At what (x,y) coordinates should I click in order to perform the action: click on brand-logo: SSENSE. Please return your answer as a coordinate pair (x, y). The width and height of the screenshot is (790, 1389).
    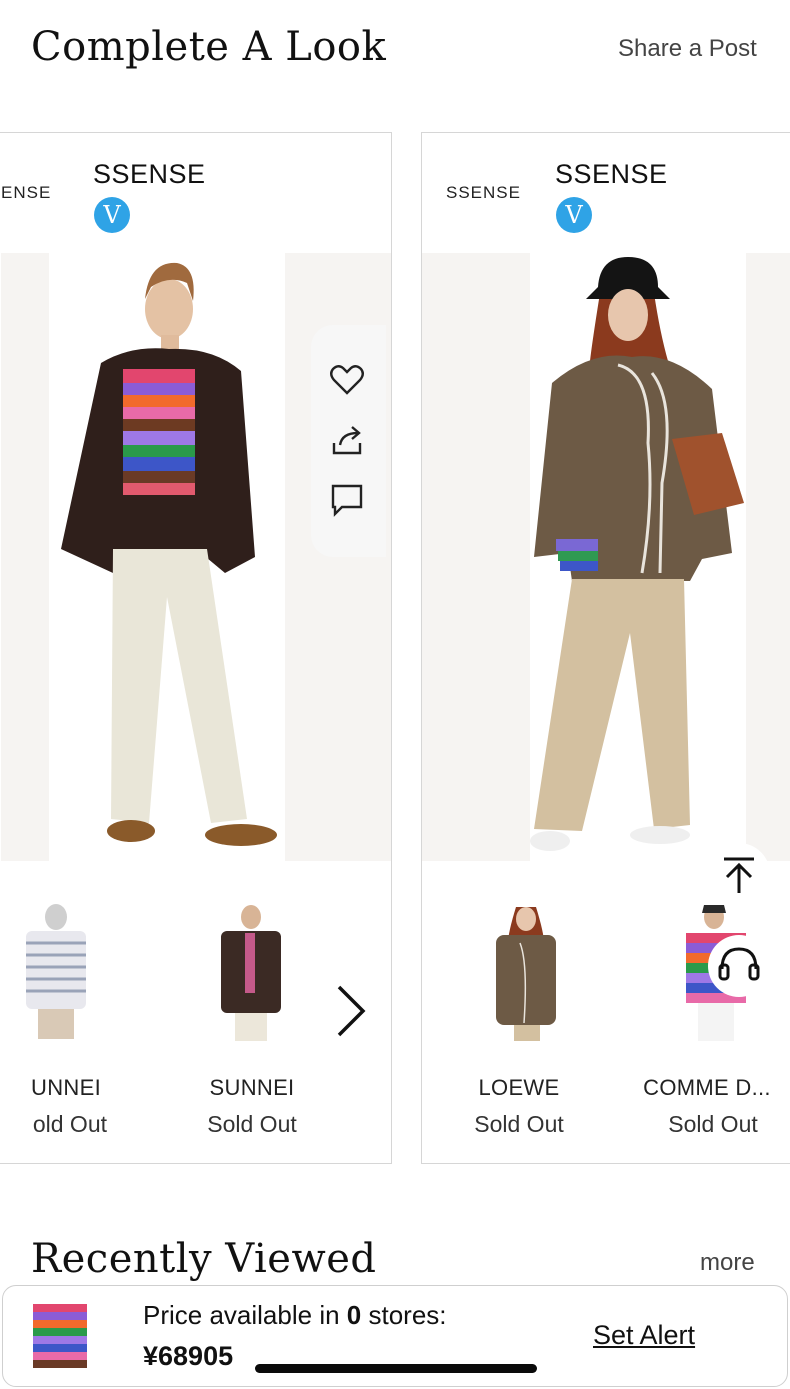
    Looking at the image, I should click on (483, 192).